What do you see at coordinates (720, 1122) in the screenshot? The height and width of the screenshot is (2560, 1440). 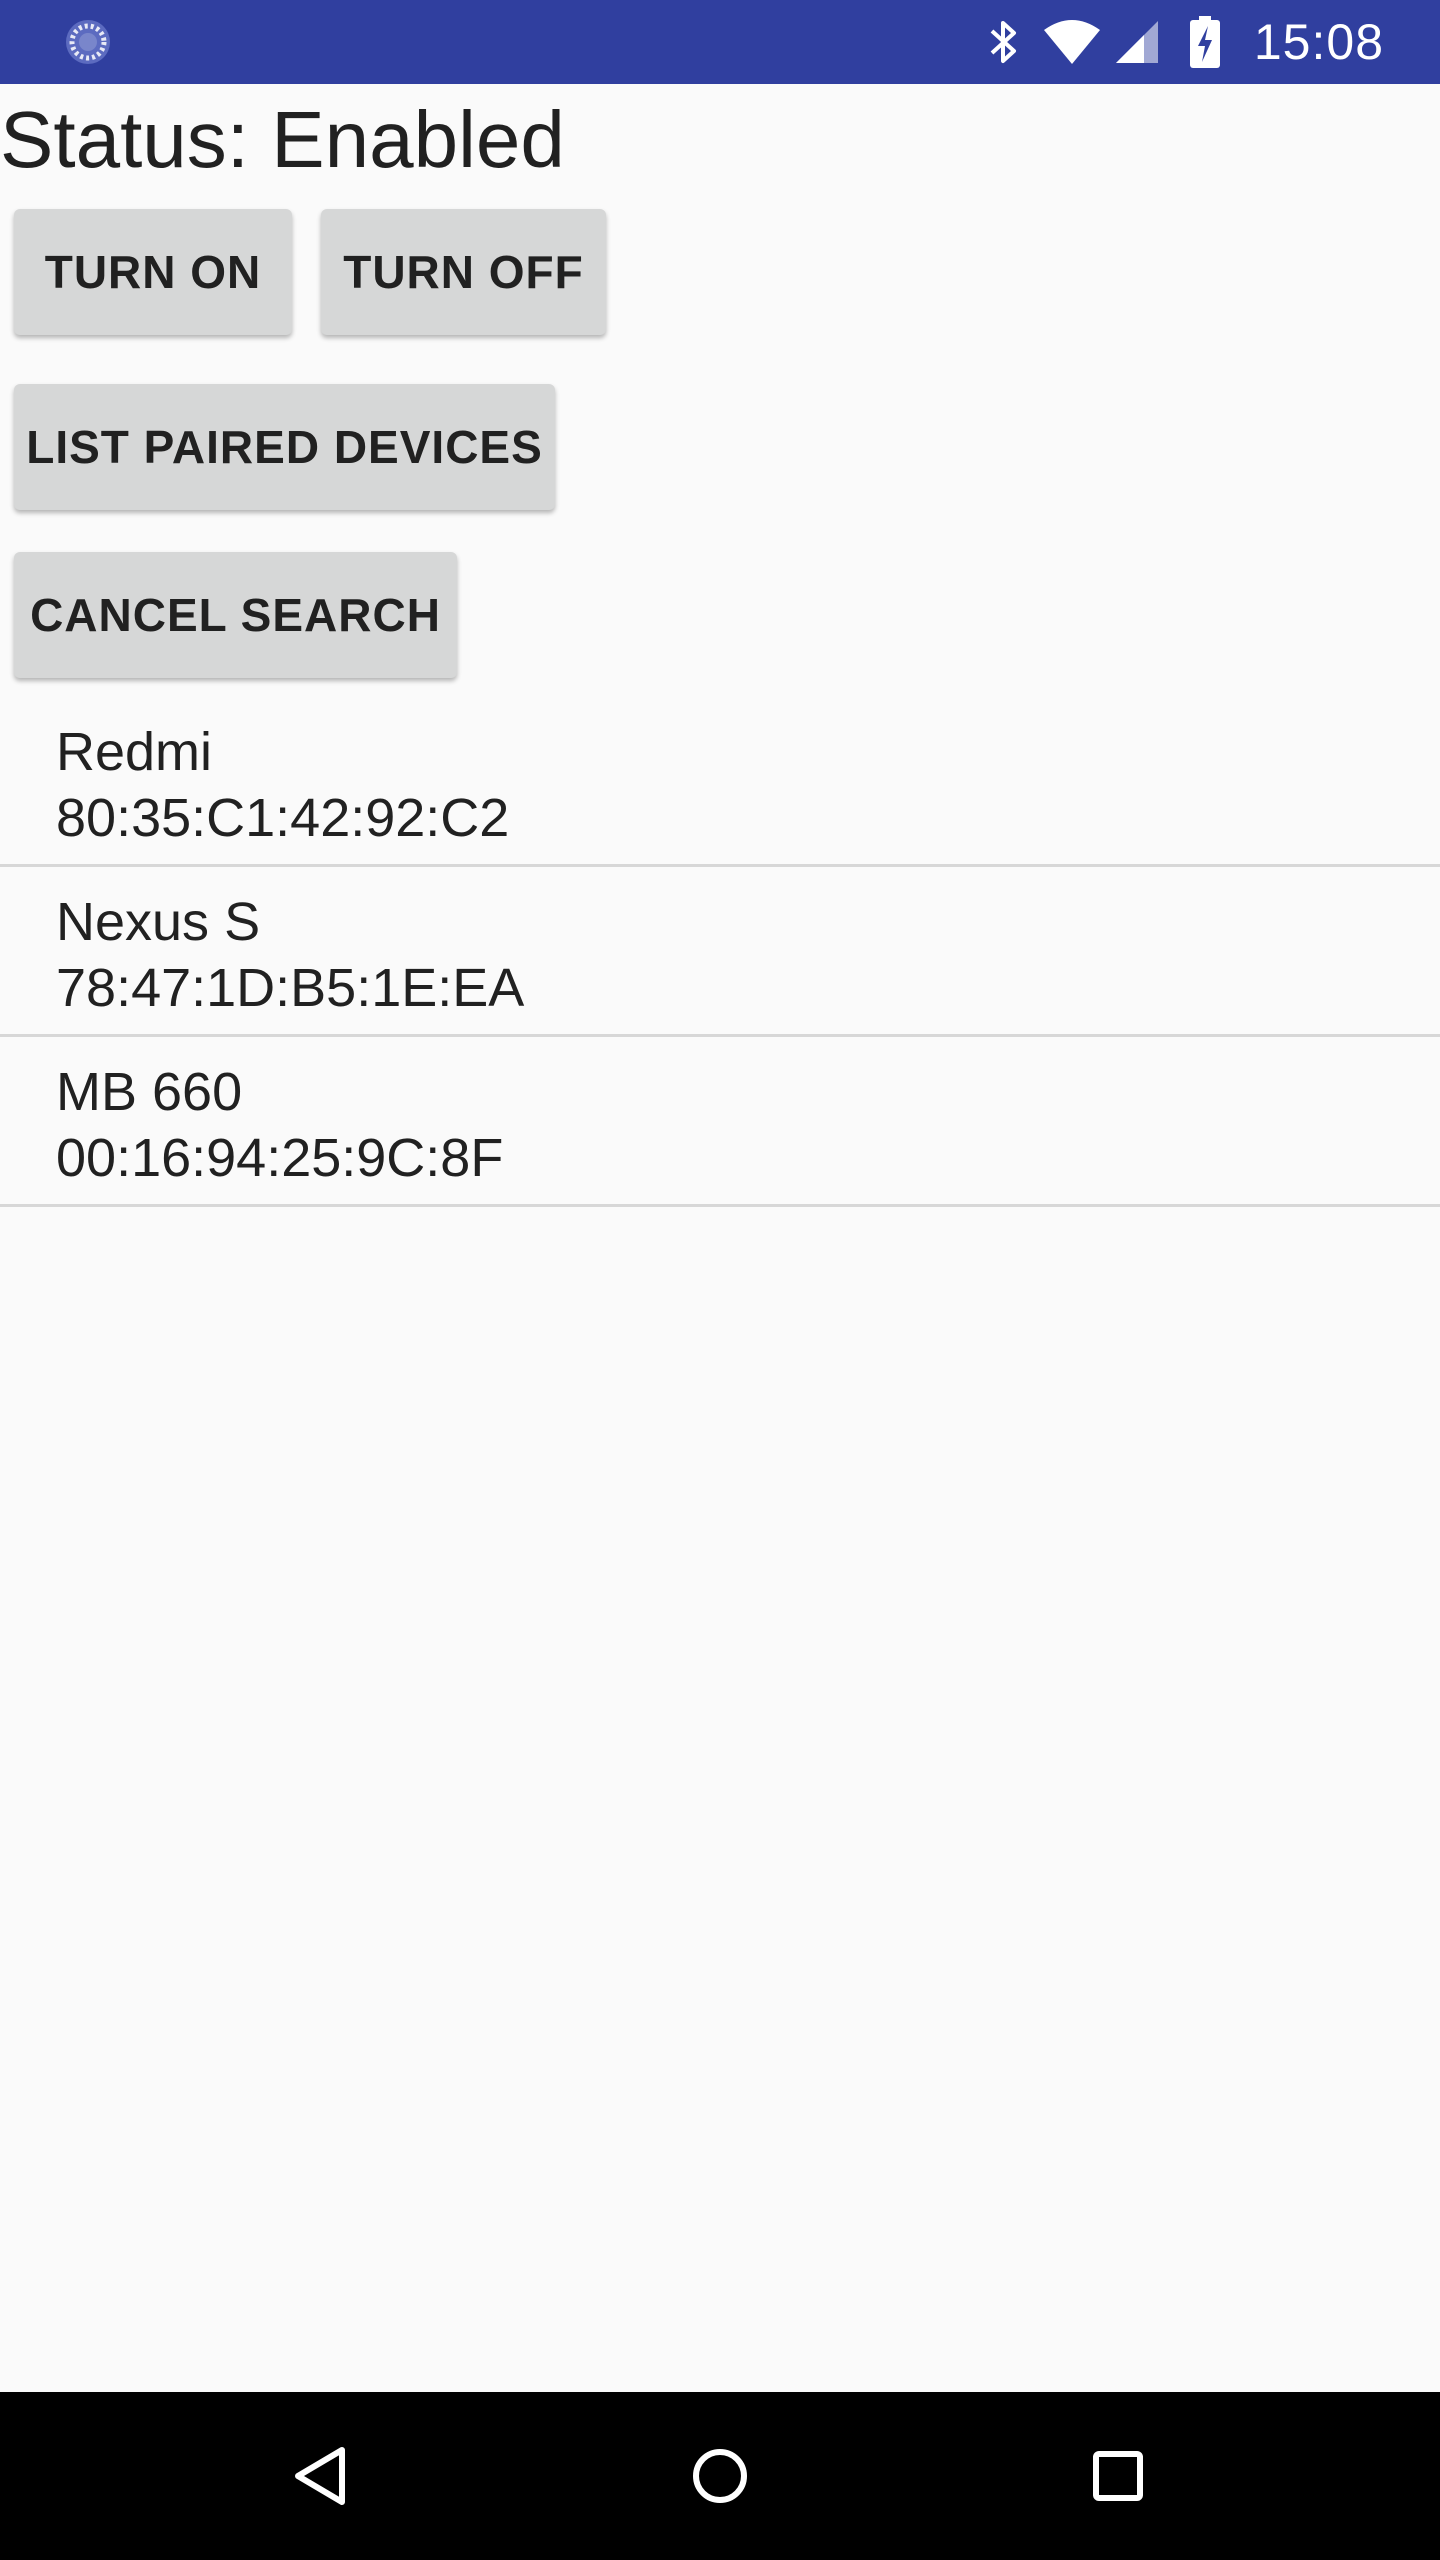 I see `list-item: MB 660 00:16:94:25:9C:8F` at bounding box center [720, 1122].